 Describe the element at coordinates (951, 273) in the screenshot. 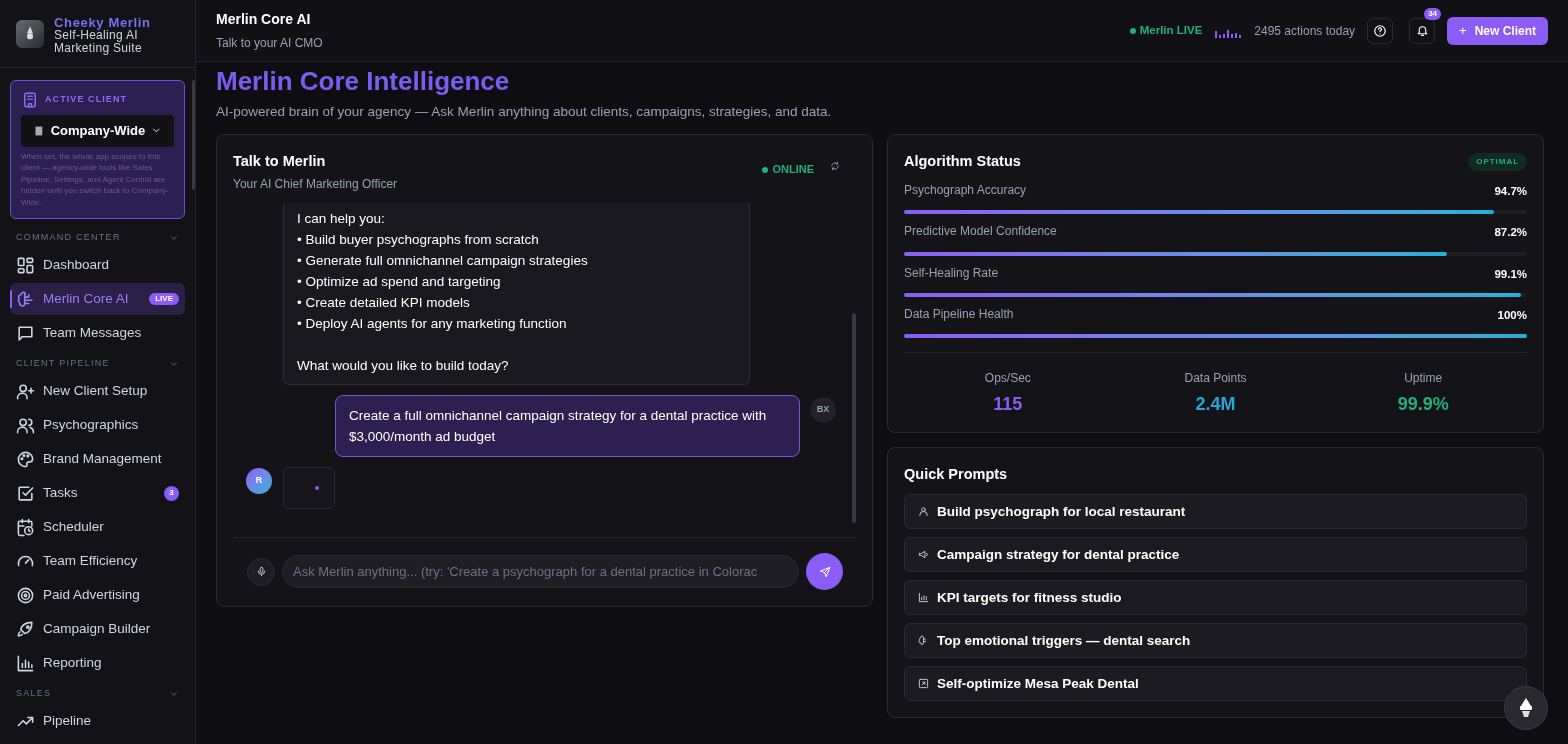

I see `metric-label: Self-Healing Rate` at that location.